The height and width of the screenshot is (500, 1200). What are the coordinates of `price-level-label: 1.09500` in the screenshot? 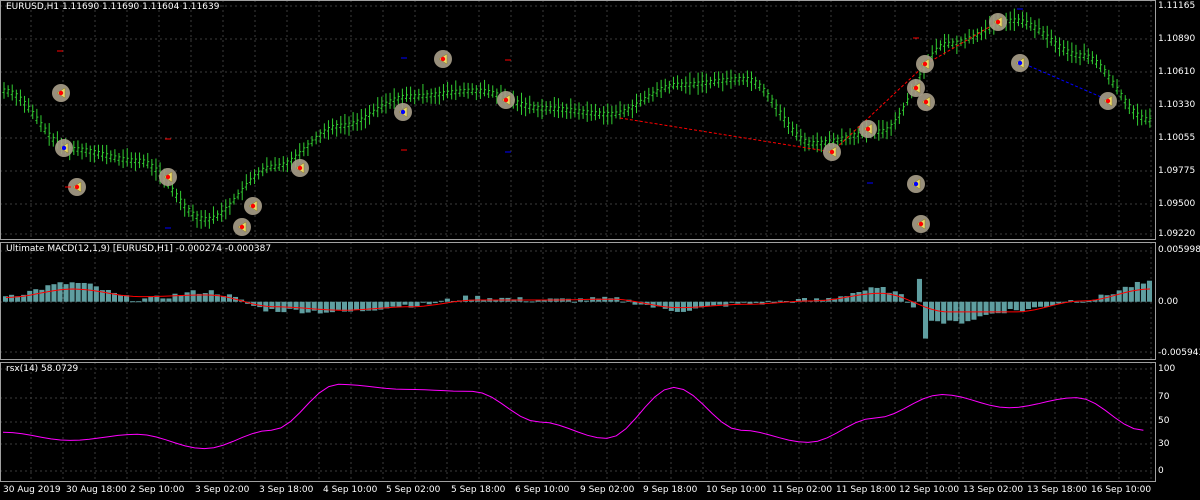 It's located at (1177, 204).